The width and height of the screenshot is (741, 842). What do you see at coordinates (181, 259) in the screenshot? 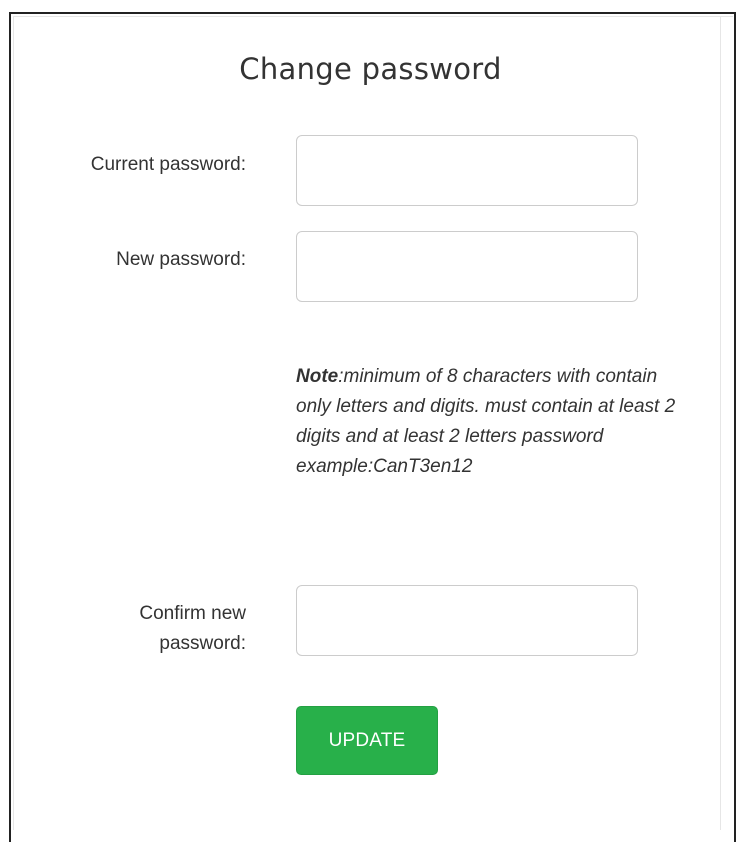
I see `new-password-label: New password:` at bounding box center [181, 259].